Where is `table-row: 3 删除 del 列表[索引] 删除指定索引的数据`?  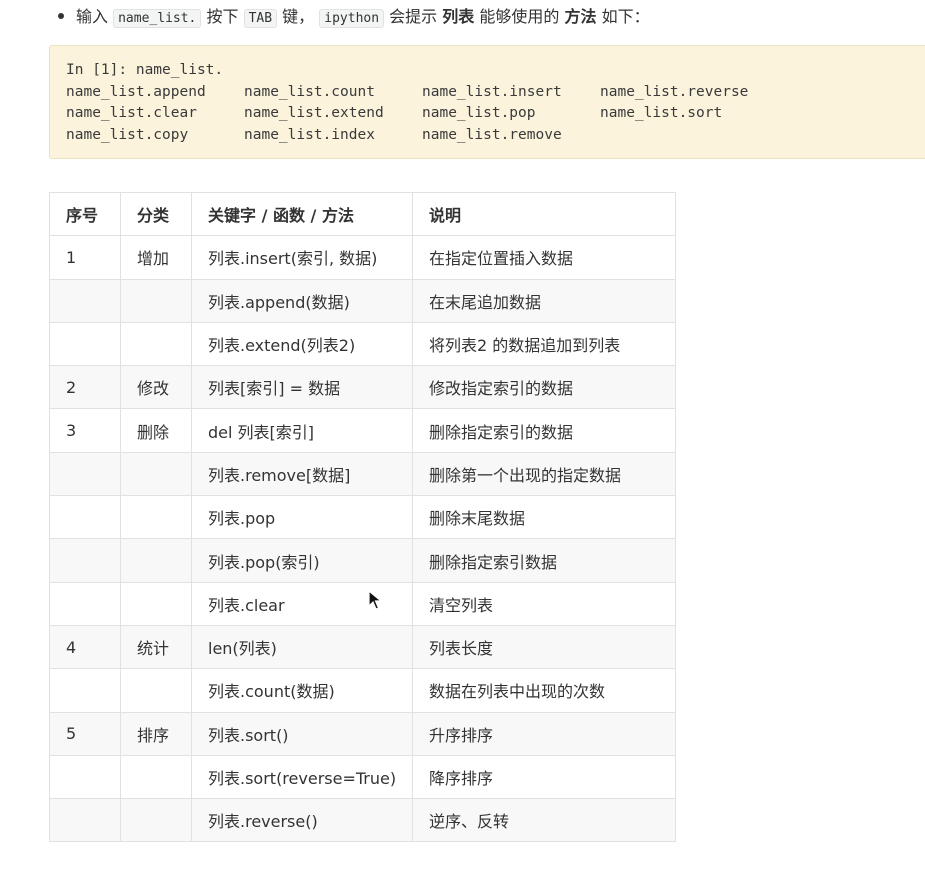 table-row: 3 删除 del 列表[索引] 删除指定索引的数据 is located at coordinates (362, 430).